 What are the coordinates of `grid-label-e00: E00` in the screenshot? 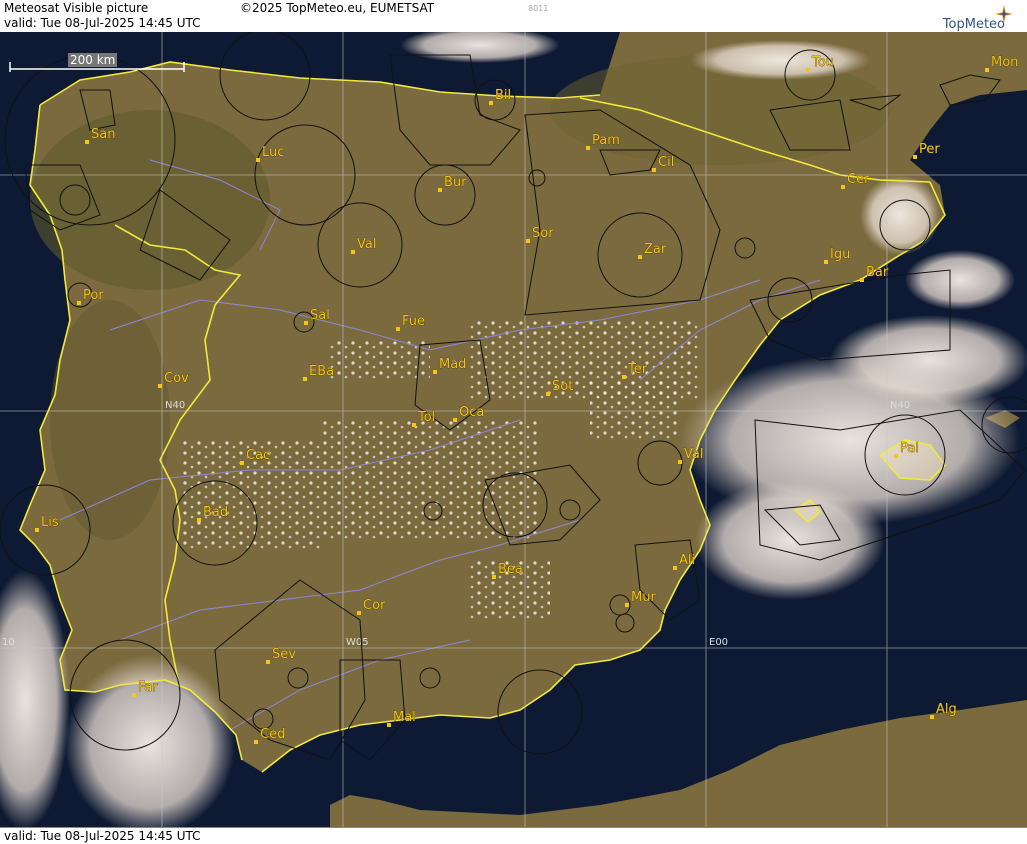 It's located at (718, 642).